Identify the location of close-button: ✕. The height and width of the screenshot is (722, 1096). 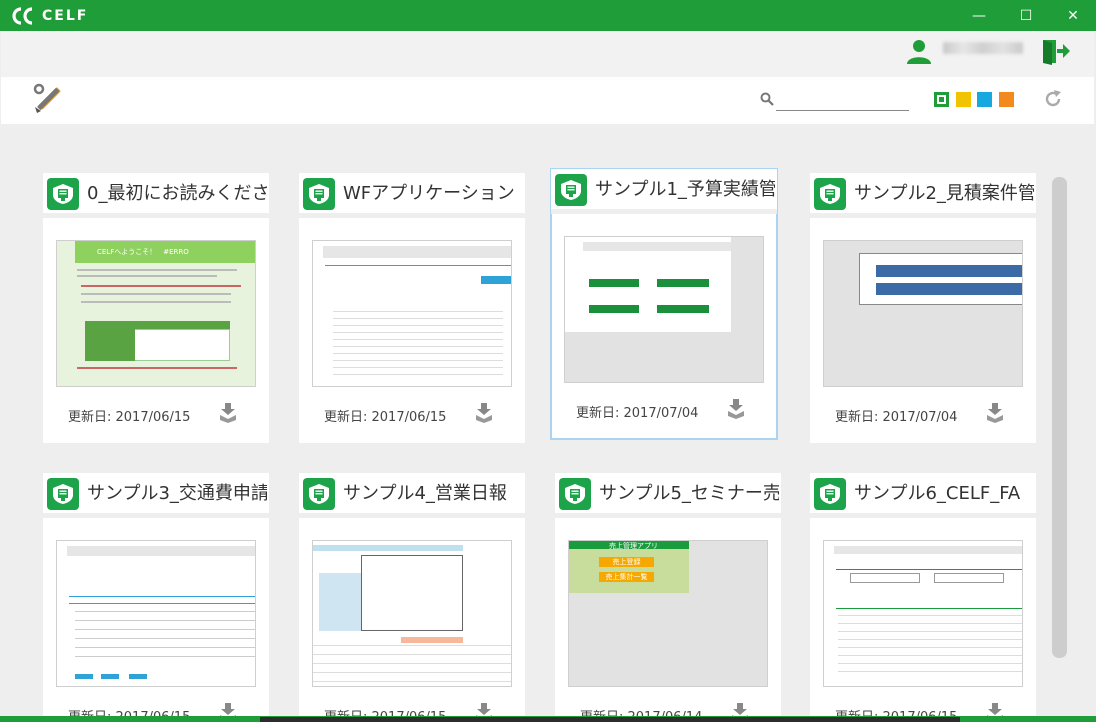
(1073, 15).